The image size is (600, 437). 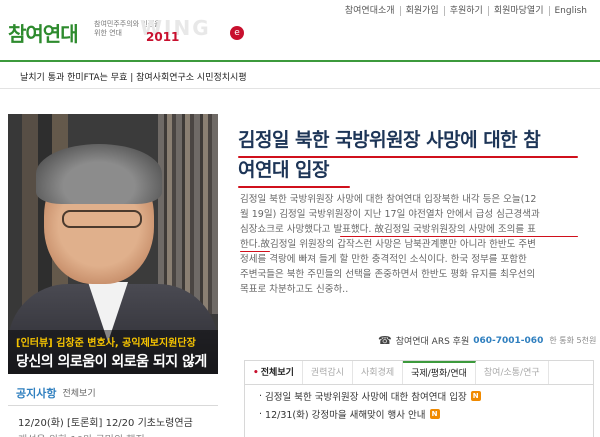 What do you see at coordinates (113, 433) in the screenshot?
I see `notice-item: 개선을 위한 10만 국민의 행진` at bounding box center [113, 433].